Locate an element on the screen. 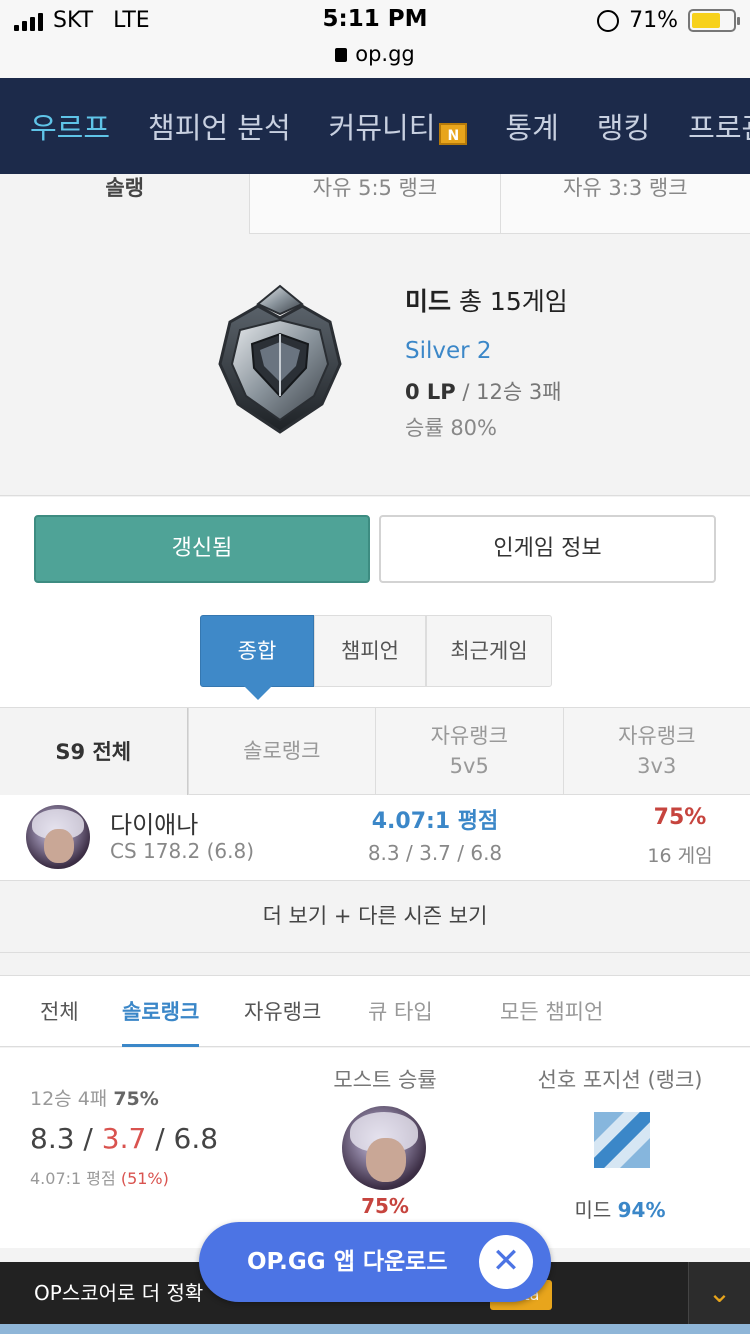 This screenshot has width=750, height=1334. status-right: 71% is located at coordinates (668, 20).